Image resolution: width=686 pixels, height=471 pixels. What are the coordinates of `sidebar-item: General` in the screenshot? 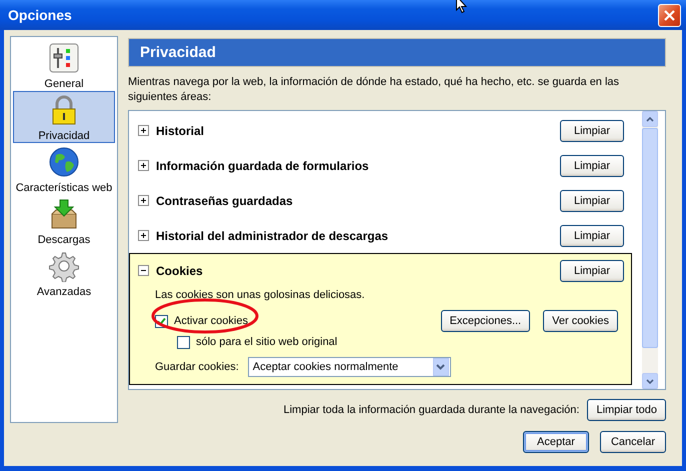 It's located at (64, 65).